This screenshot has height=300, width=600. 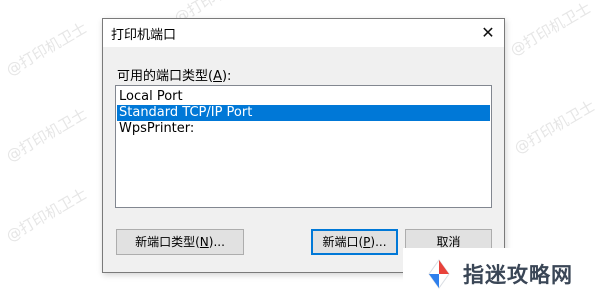 I want to click on site-logo-badge: 指迷攻略网, so click(x=501, y=274).